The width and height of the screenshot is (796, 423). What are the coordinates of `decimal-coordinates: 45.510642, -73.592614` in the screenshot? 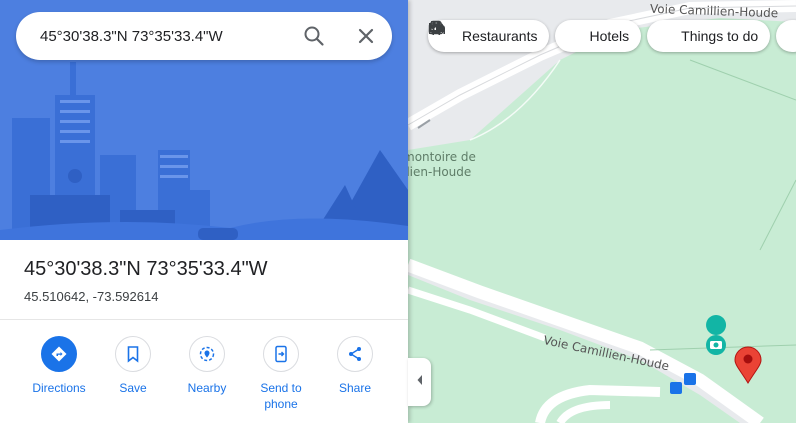 It's located at (91, 296).